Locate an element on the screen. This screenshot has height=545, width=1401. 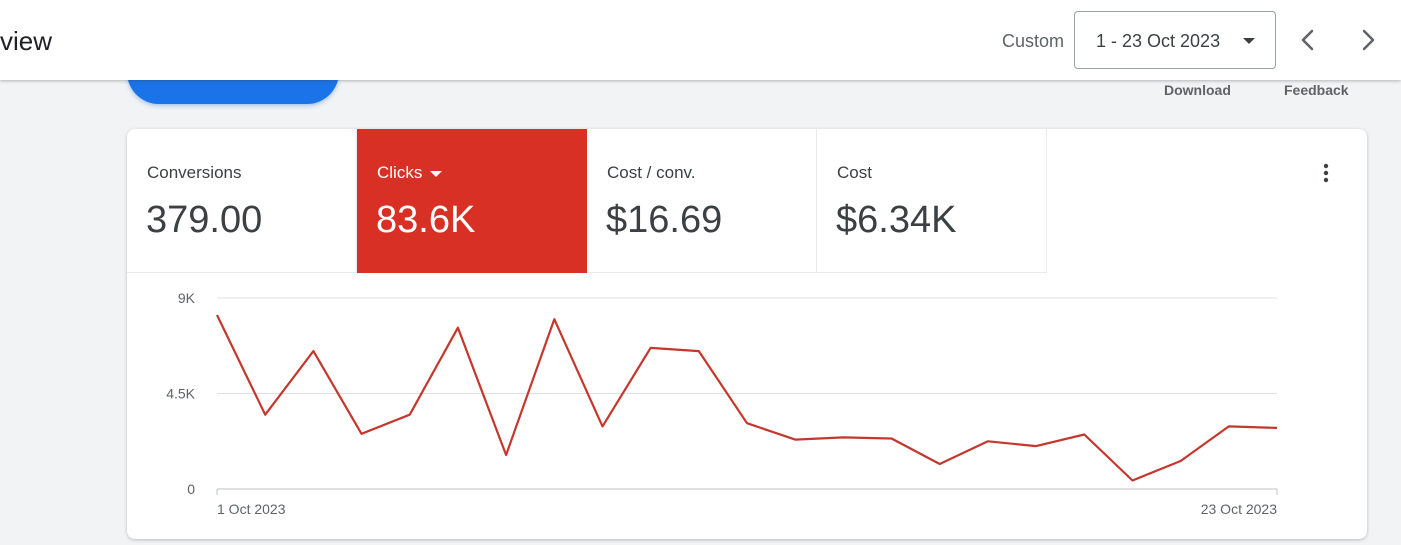
metric-label: Cost / conv. is located at coordinates (651, 172).